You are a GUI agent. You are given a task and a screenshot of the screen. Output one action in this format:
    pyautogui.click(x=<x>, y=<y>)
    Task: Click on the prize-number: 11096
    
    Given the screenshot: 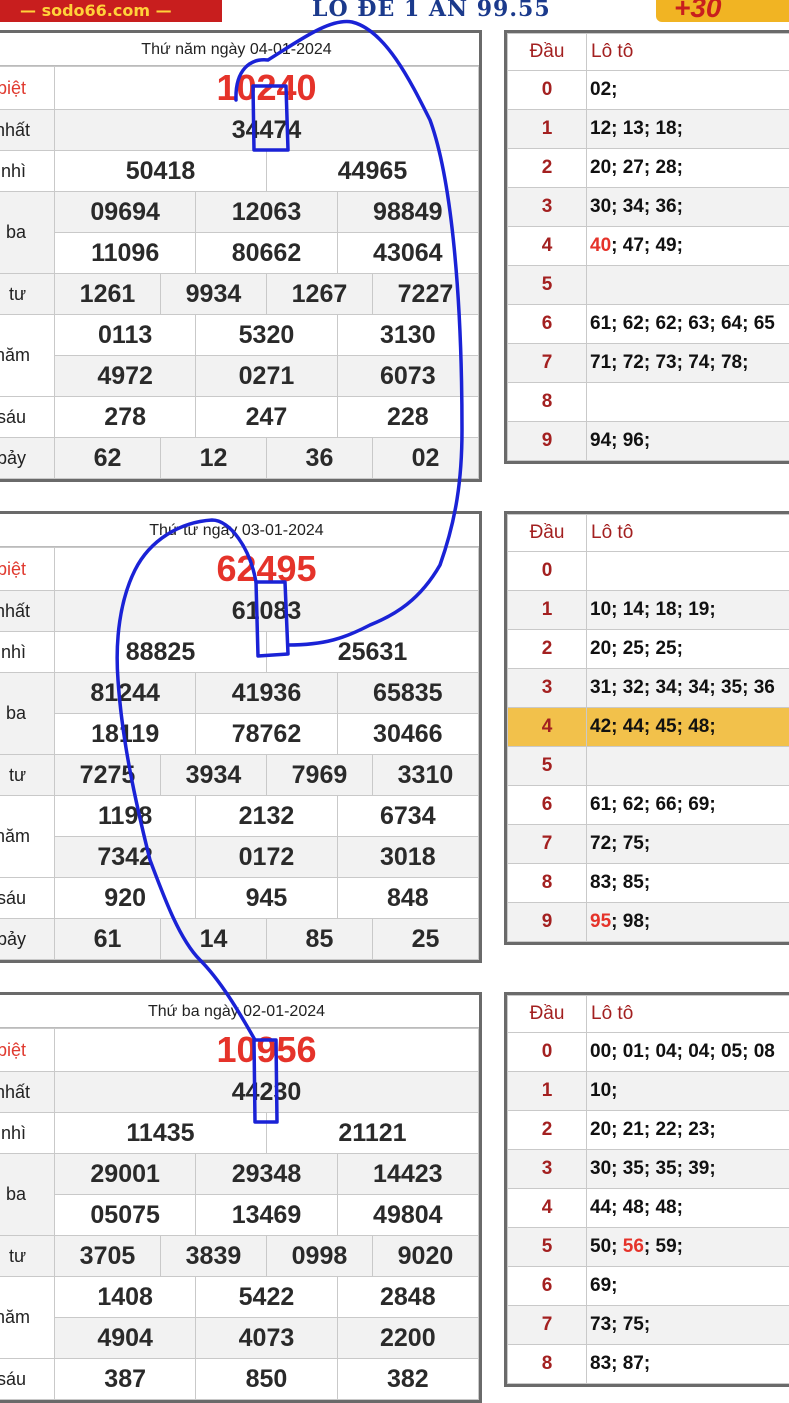 What is the action you would take?
    pyautogui.click(x=125, y=253)
    